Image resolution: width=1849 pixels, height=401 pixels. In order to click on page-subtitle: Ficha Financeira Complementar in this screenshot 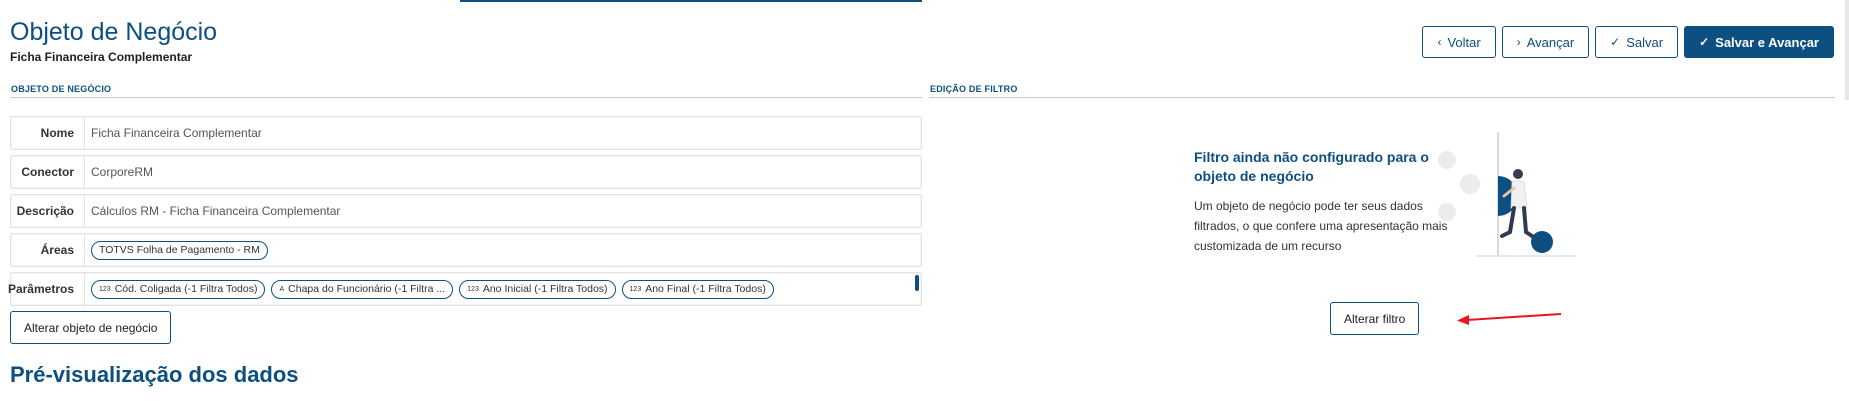, I will do `click(101, 57)`.